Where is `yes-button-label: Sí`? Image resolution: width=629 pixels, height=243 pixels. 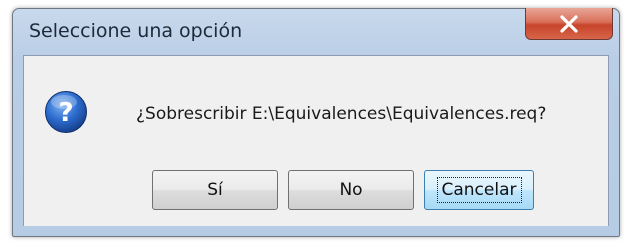 yes-button-label: Sí is located at coordinates (215, 190).